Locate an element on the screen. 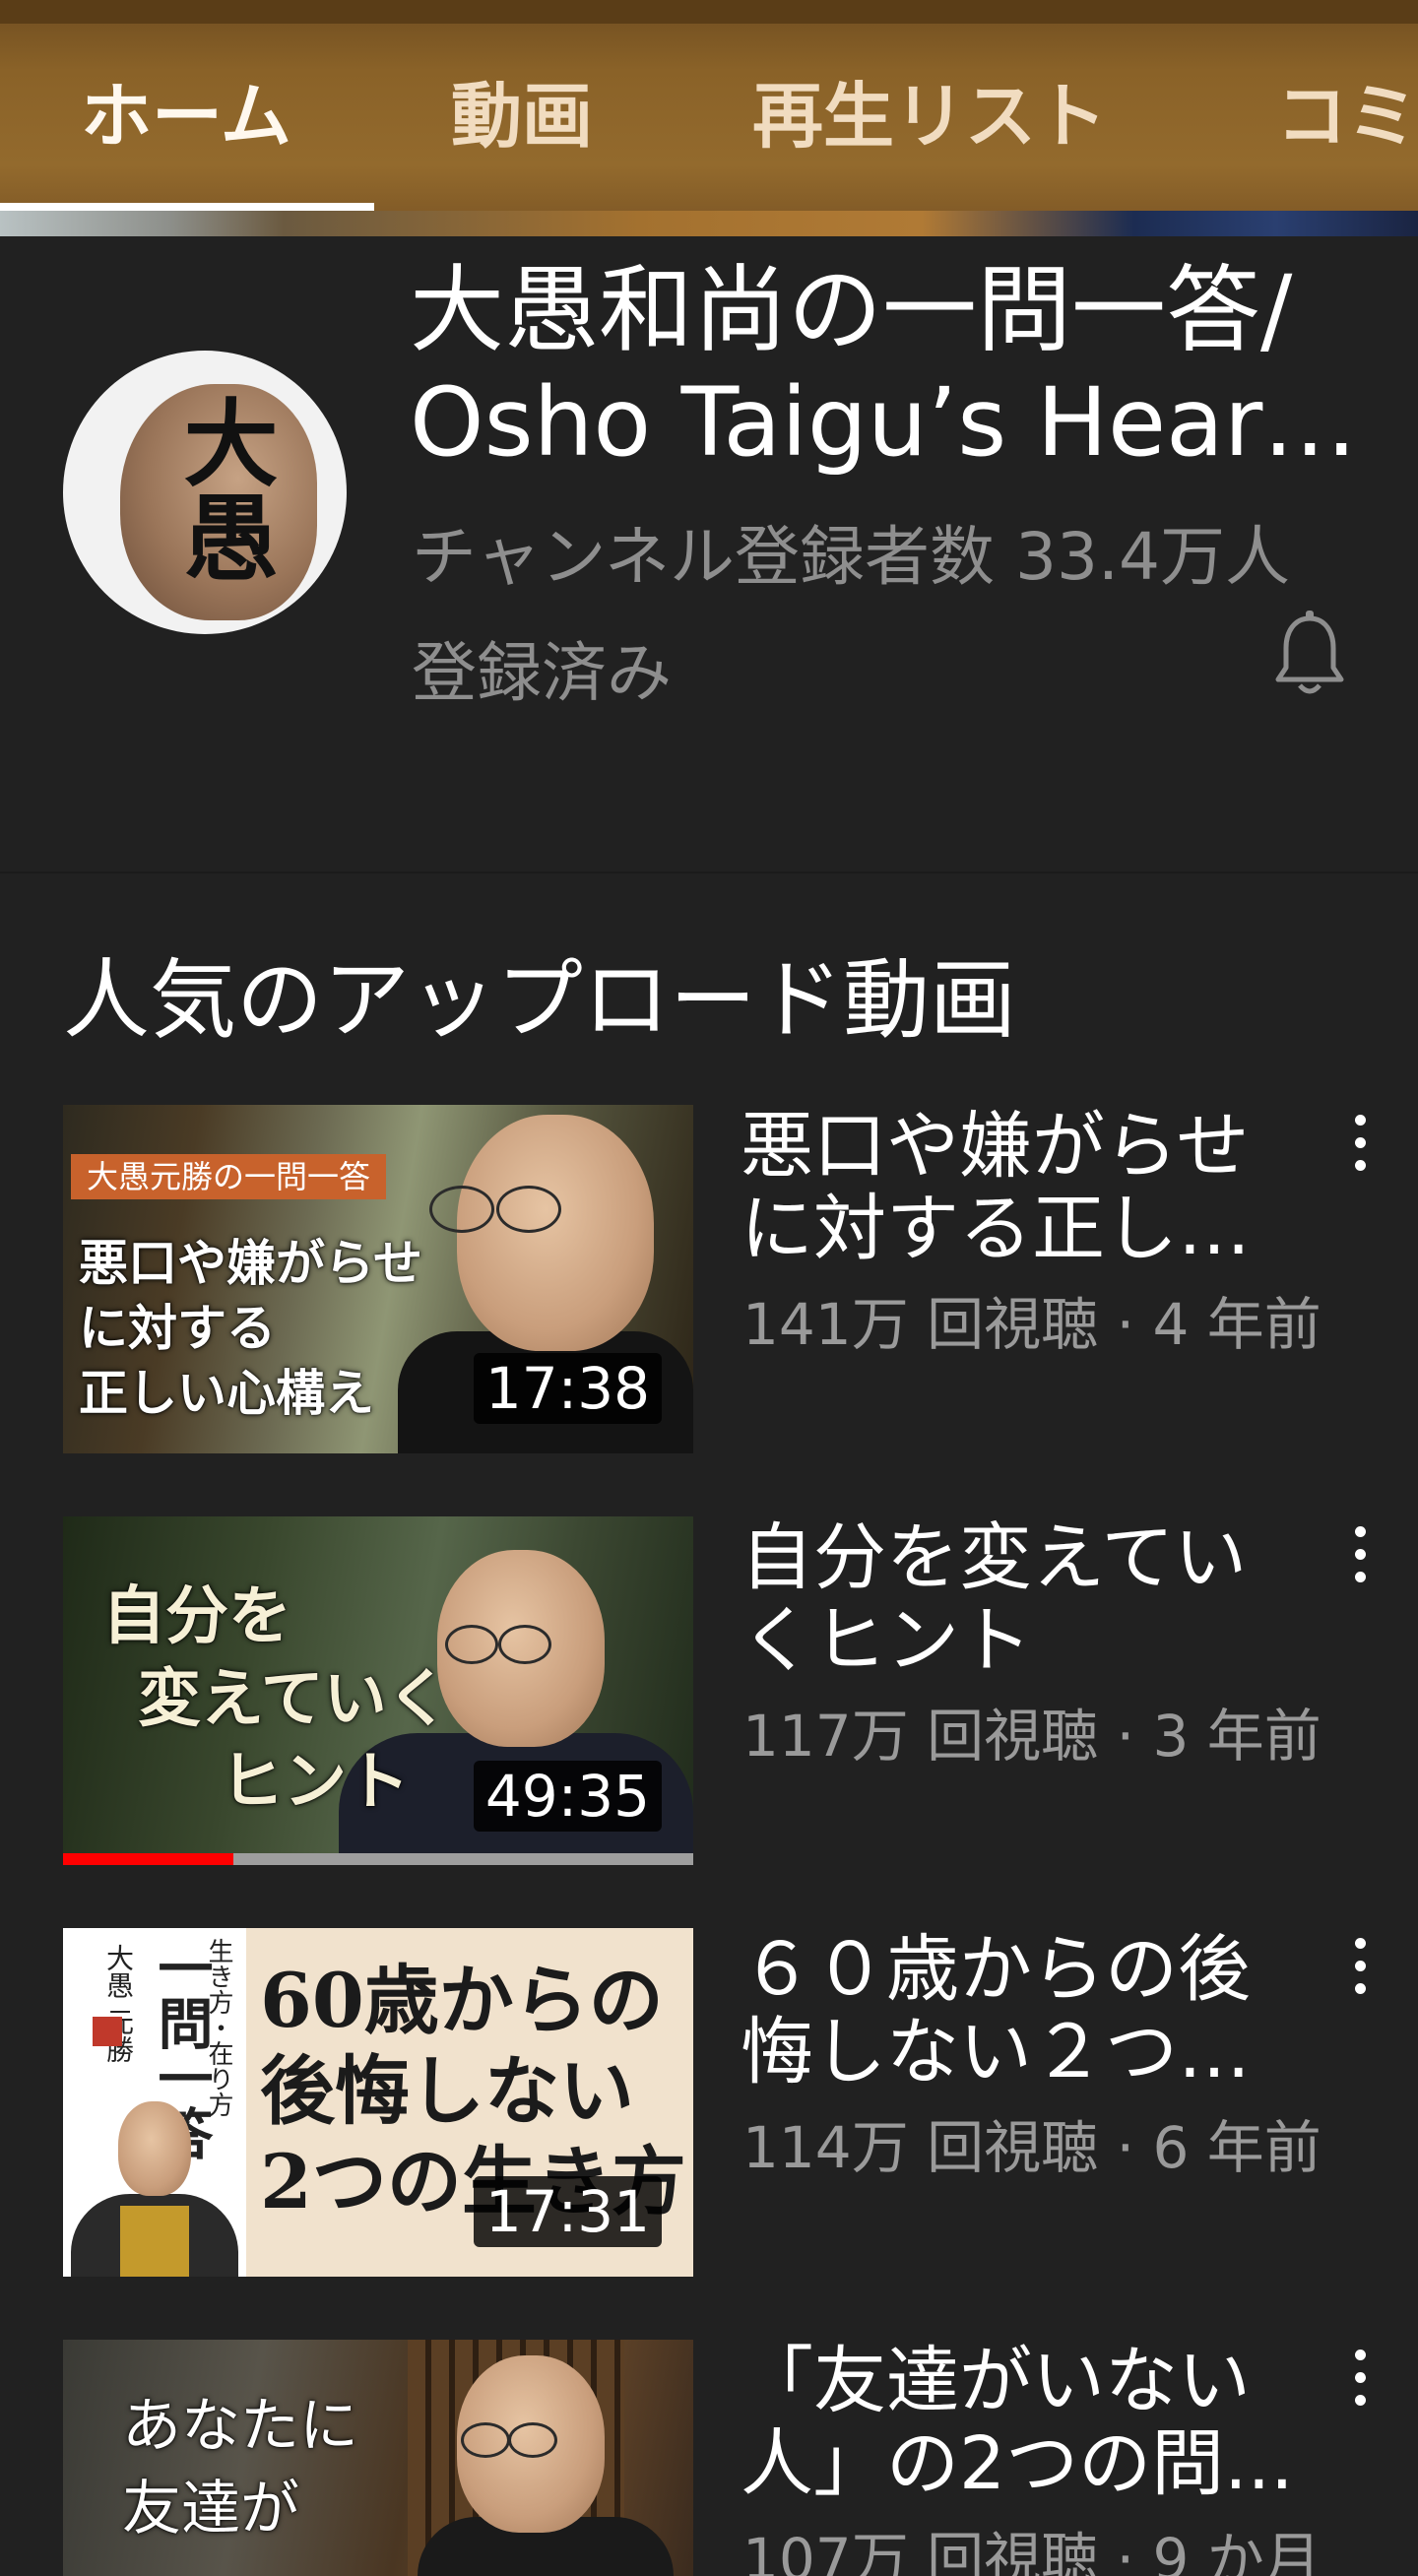  thumb-caption: 悪口や嫌がらせ に対する 正しい心構え is located at coordinates (250, 1328).